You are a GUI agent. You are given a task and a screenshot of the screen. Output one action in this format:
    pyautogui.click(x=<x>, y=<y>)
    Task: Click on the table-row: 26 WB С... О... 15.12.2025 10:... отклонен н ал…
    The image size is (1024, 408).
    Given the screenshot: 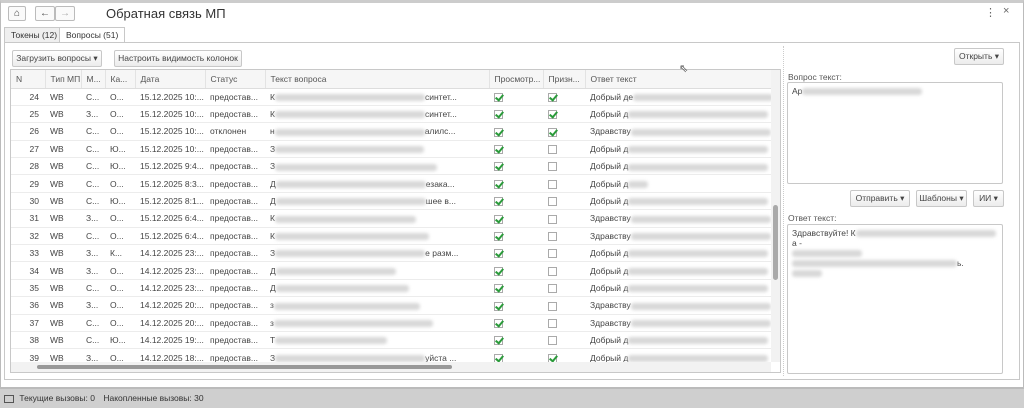 What is the action you would take?
    pyautogui.click(x=391, y=131)
    